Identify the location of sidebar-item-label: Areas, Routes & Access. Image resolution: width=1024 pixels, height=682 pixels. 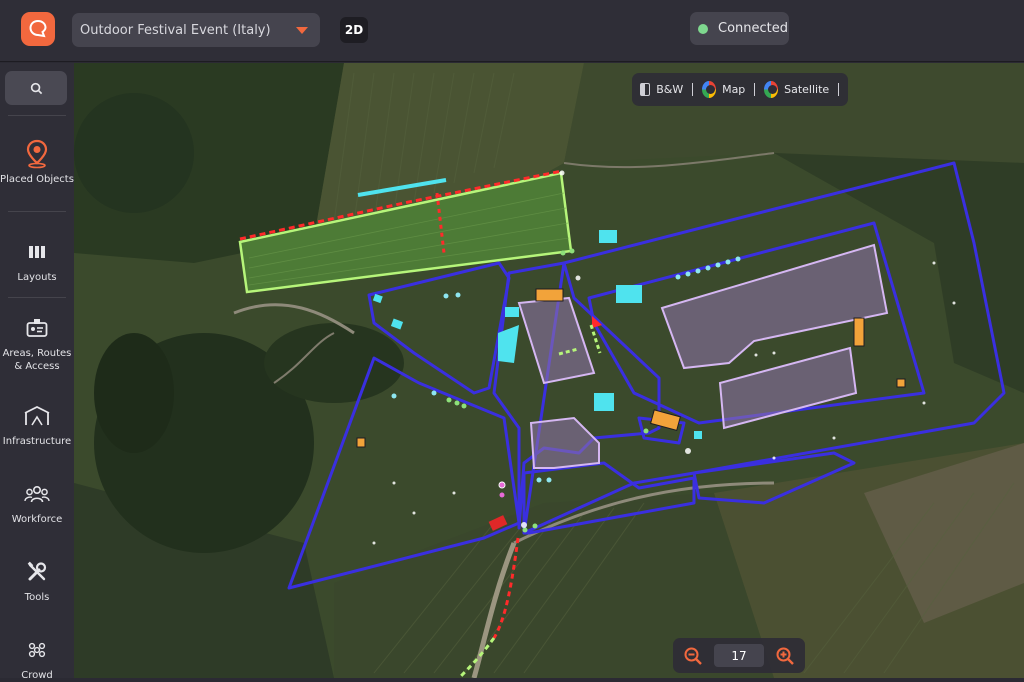
(37, 360).